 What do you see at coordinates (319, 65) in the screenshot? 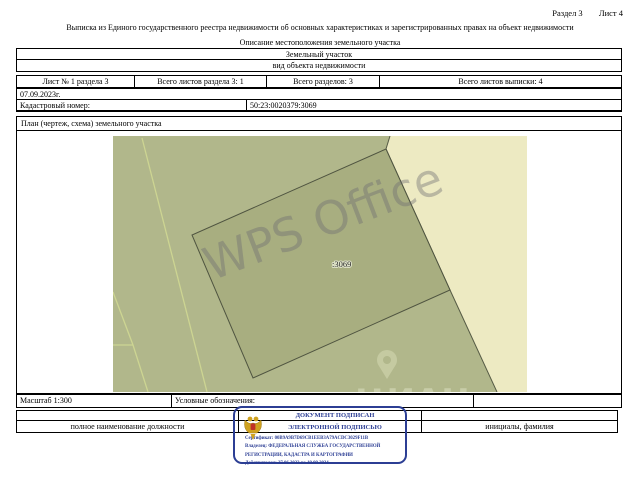
I see `object-kind-label: вид объекта недвижимости` at bounding box center [319, 65].